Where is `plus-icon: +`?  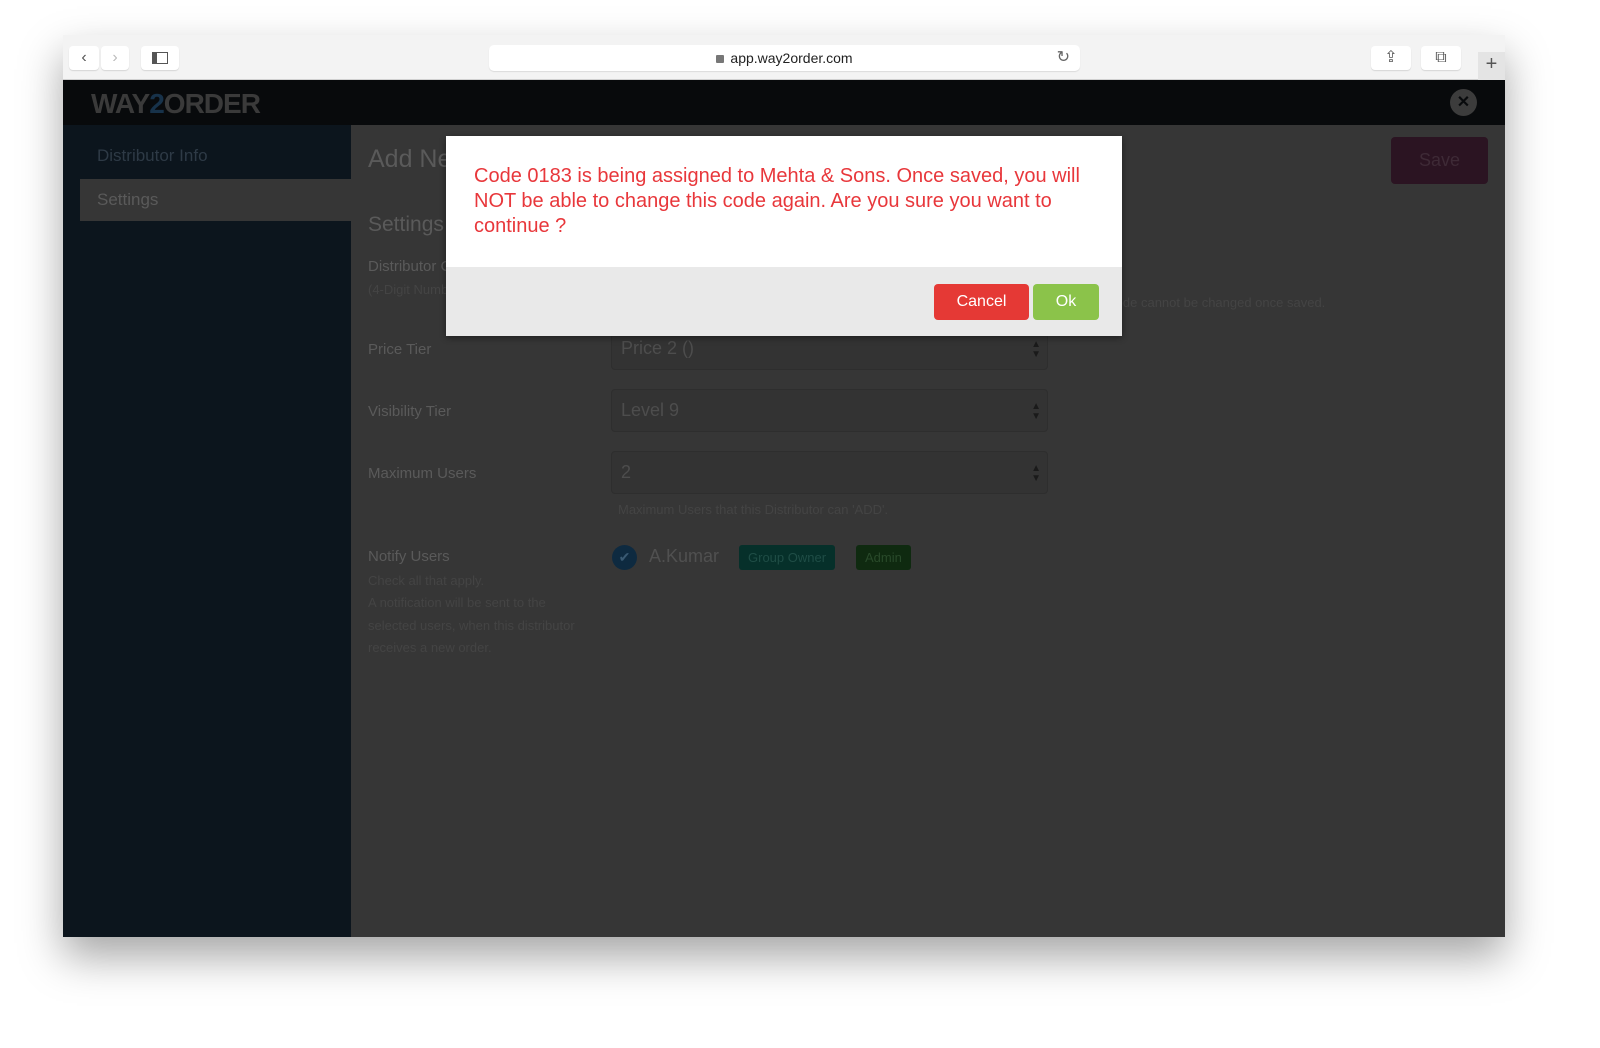
plus-icon: + is located at coordinates (1491, 64).